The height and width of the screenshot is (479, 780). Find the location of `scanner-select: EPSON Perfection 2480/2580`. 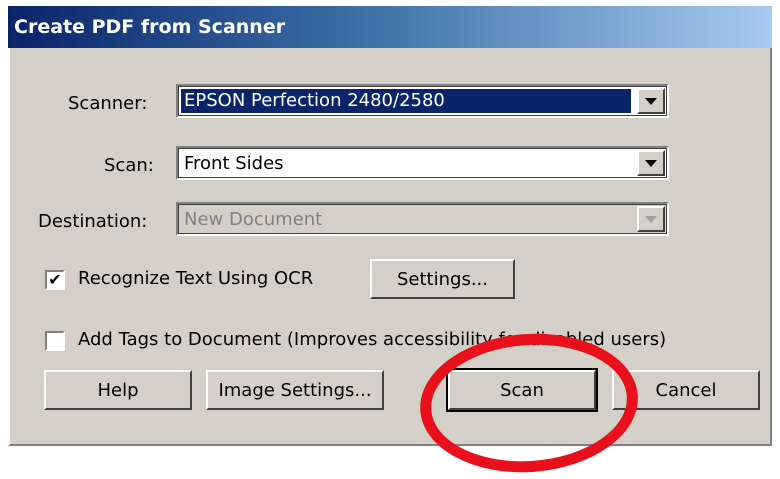

scanner-select: EPSON Perfection 2480/2580 is located at coordinates (422, 101).